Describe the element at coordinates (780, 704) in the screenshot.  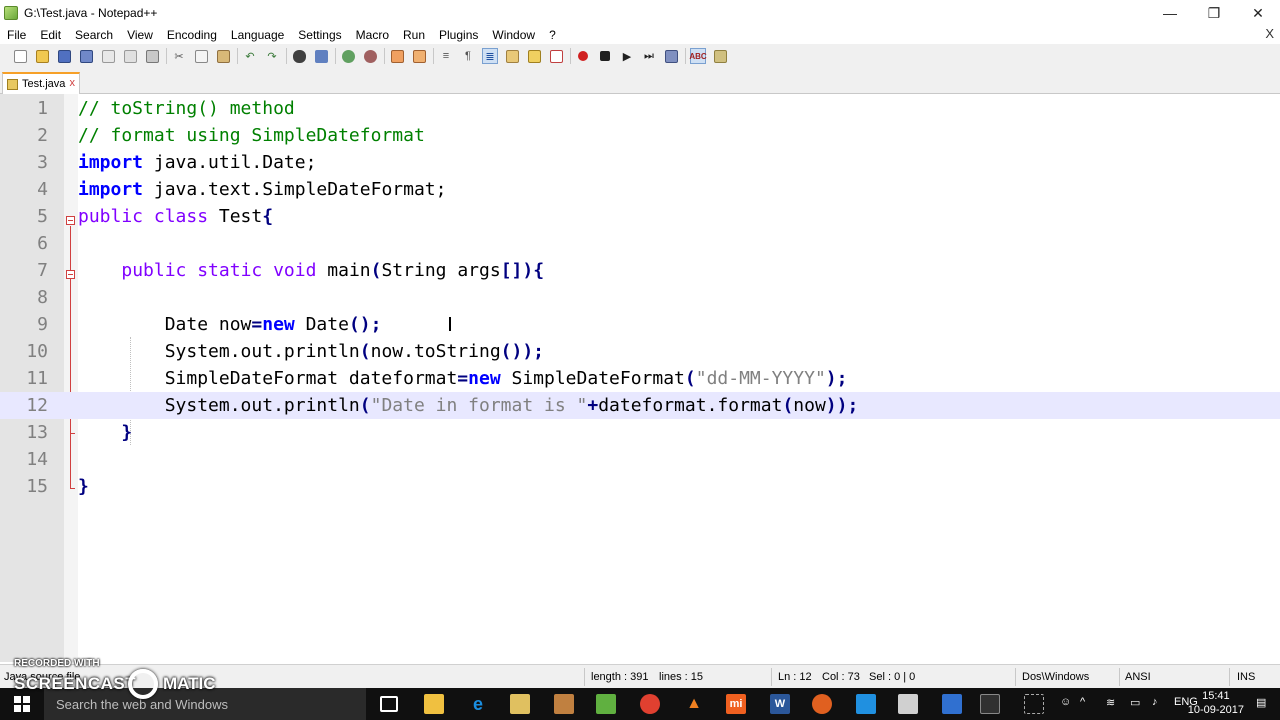
I see `word-icon: W` at that location.